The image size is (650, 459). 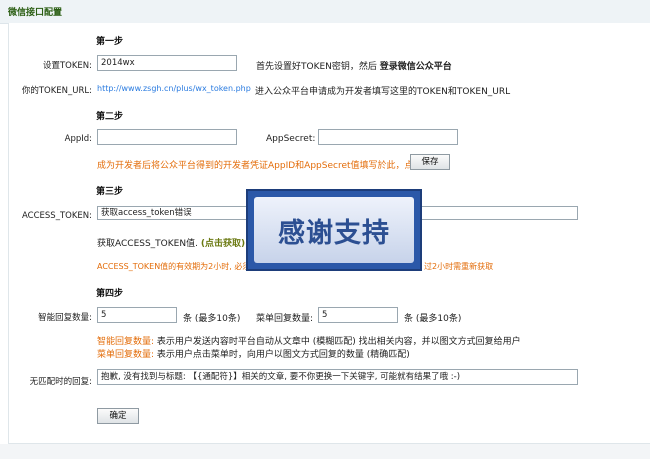 What do you see at coordinates (283, 355) in the screenshot?
I see `menu-reply-desc-text: 表示用户点击菜单时，向用户以图文方式回复的数量 (精确匹配)` at bounding box center [283, 355].